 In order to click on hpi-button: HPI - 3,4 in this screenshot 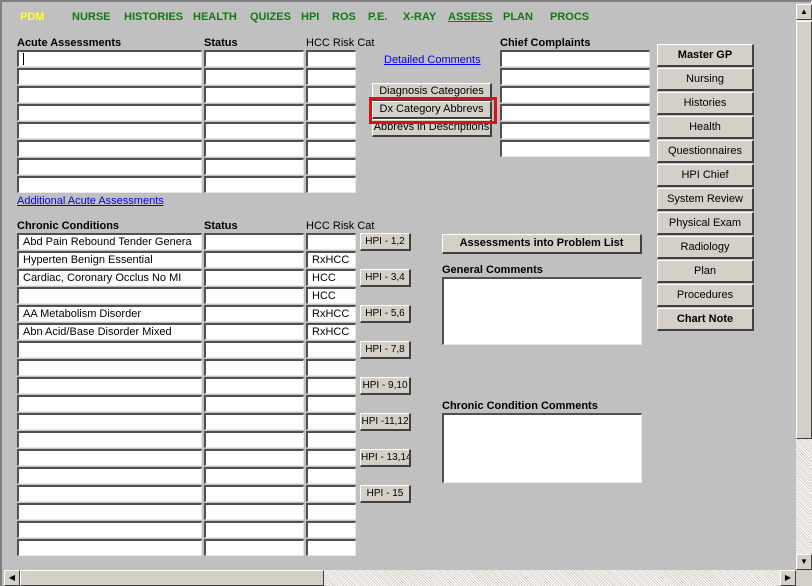, I will do `click(385, 278)`.